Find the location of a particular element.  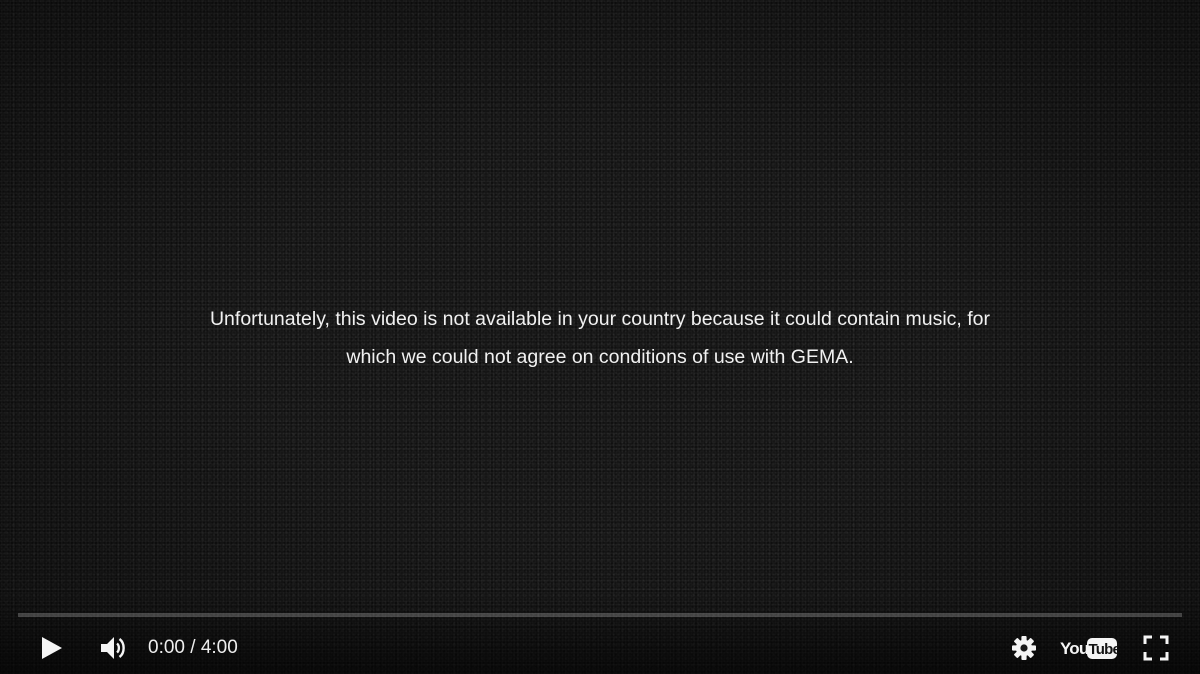

gear-icon is located at coordinates (1024, 648).